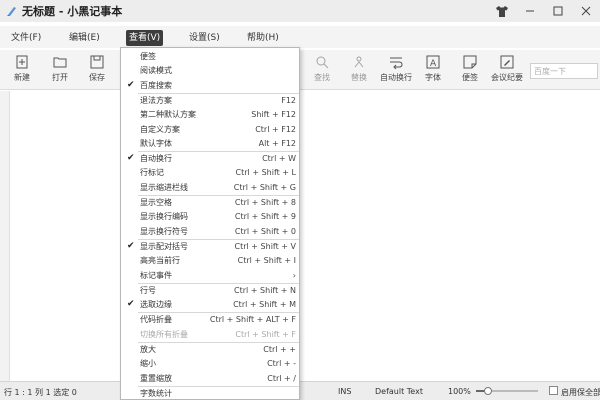  What do you see at coordinates (210, 349) in the screenshot?
I see `view-menu-item: 放大 Ctrl + +` at bounding box center [210, 349].